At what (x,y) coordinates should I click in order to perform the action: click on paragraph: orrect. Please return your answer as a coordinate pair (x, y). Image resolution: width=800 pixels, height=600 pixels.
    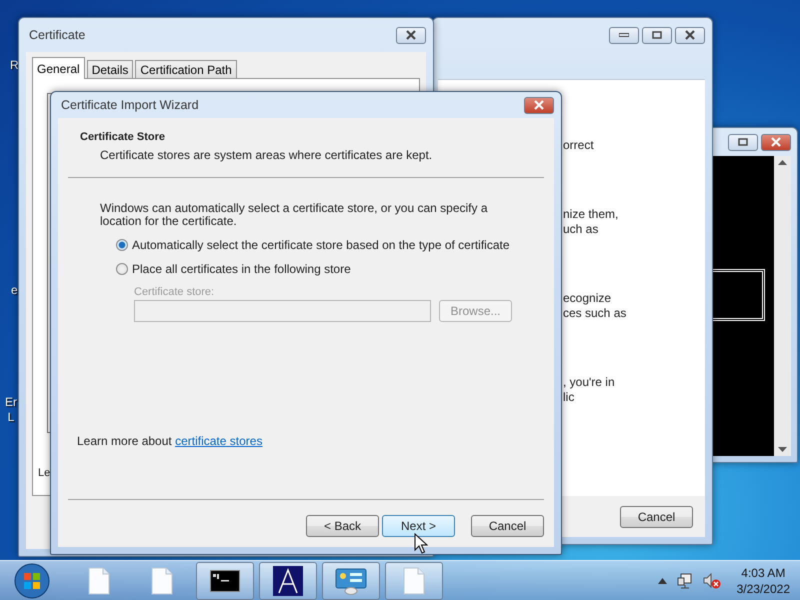
    Looking at the image, I should click on (579, 146).